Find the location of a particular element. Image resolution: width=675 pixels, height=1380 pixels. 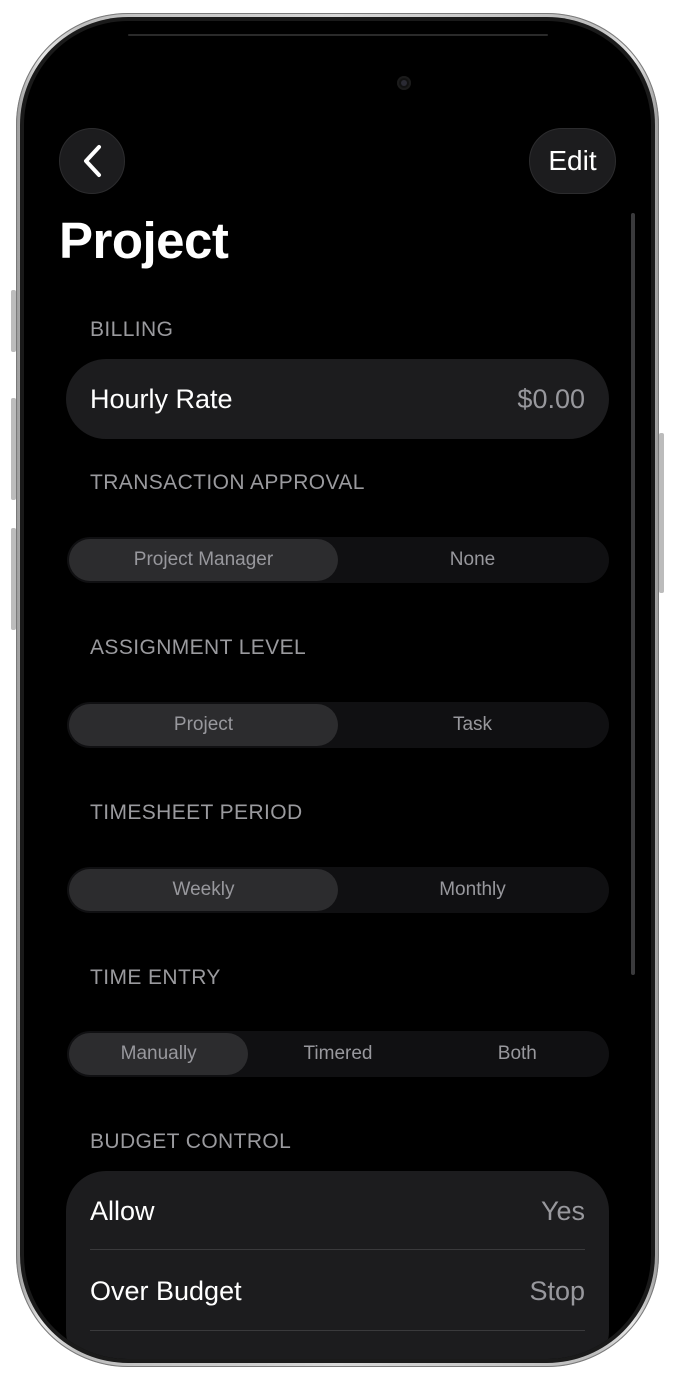

billing-card: Hourly Rate $0.00 is located at coordinates (337, 399).